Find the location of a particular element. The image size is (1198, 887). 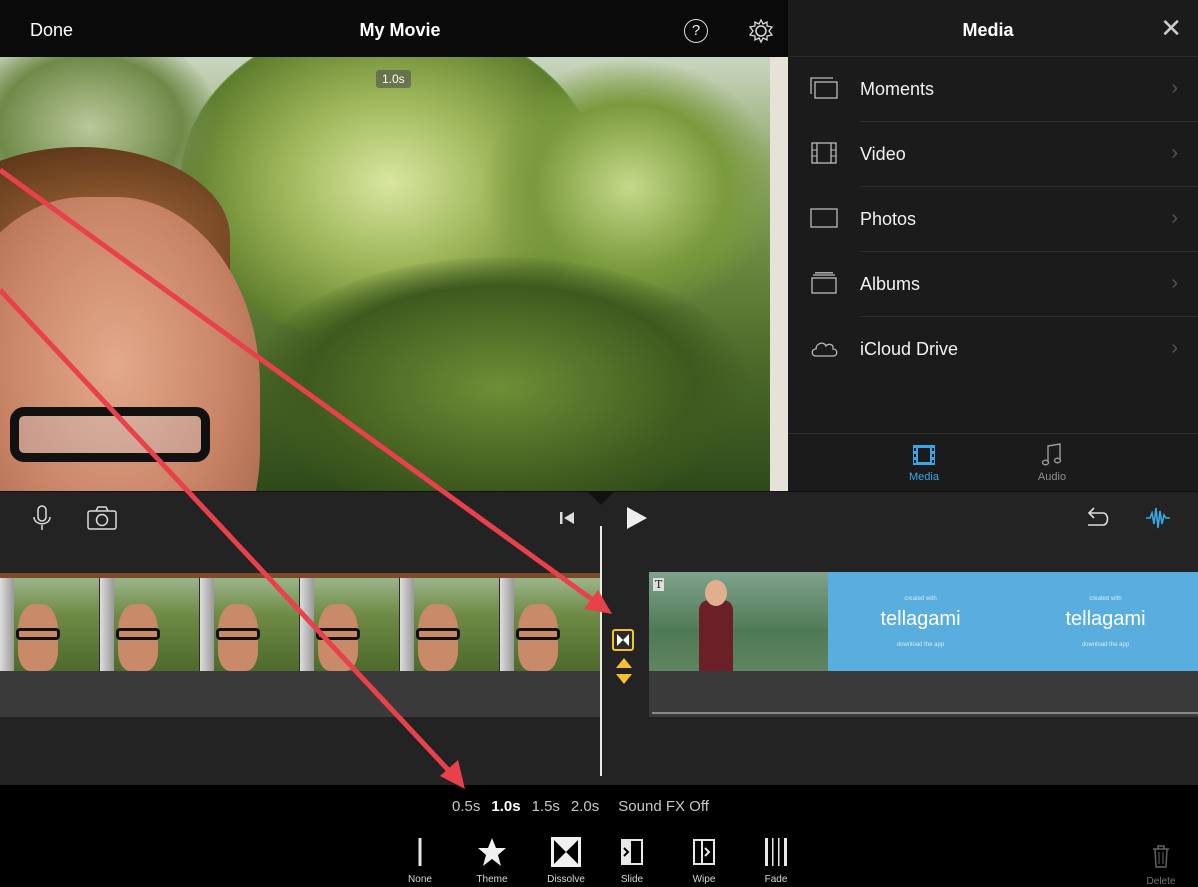

media-item-icloud-drive: iCloud Drive › is located at coordinates (993, 349).